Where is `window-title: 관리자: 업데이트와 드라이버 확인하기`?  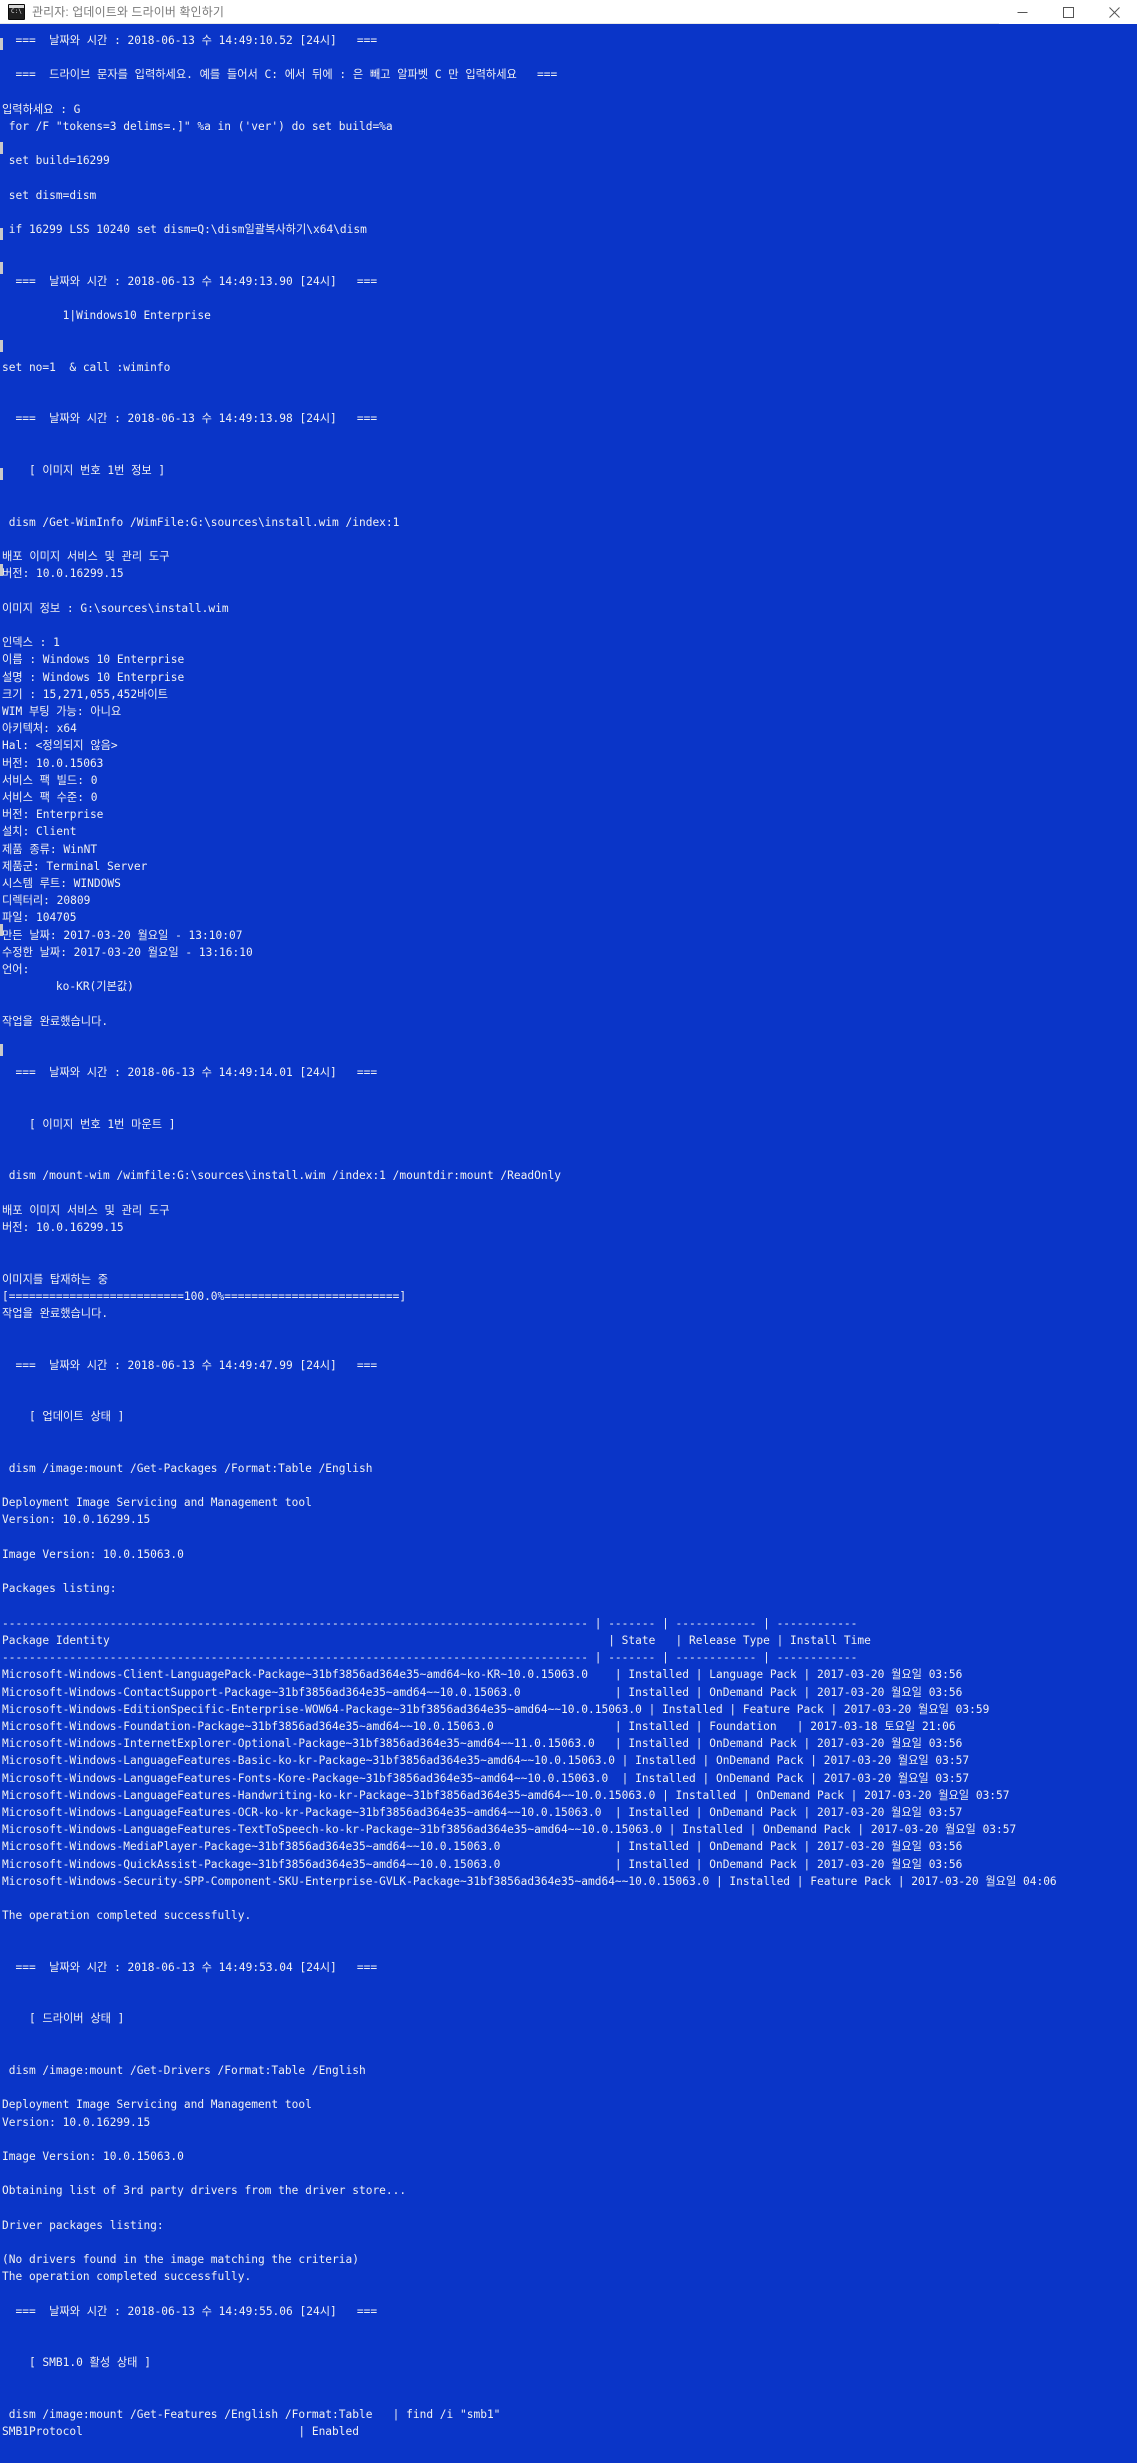 window-title: 관리자: 업데이트와 드라이버 확인하기 is located at coordinates (128, 12).